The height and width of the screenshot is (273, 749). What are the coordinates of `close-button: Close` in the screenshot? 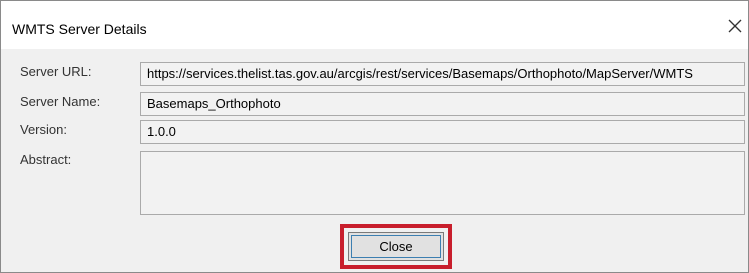 It's located at (396, 246).